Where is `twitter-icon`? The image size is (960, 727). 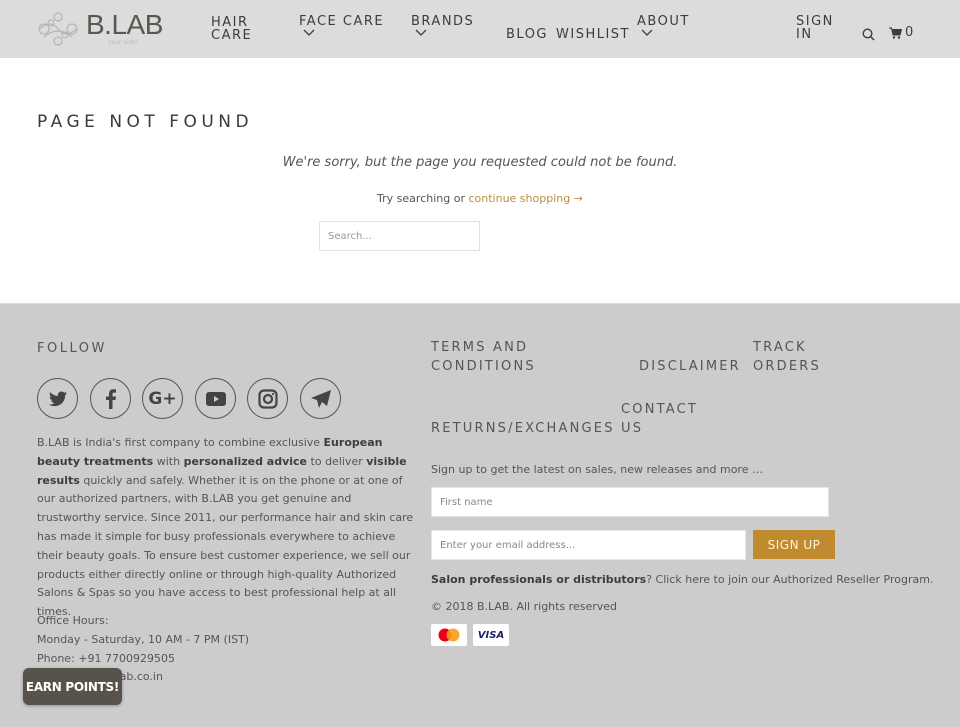 twitter-icon is located at coordinates (57, 398).